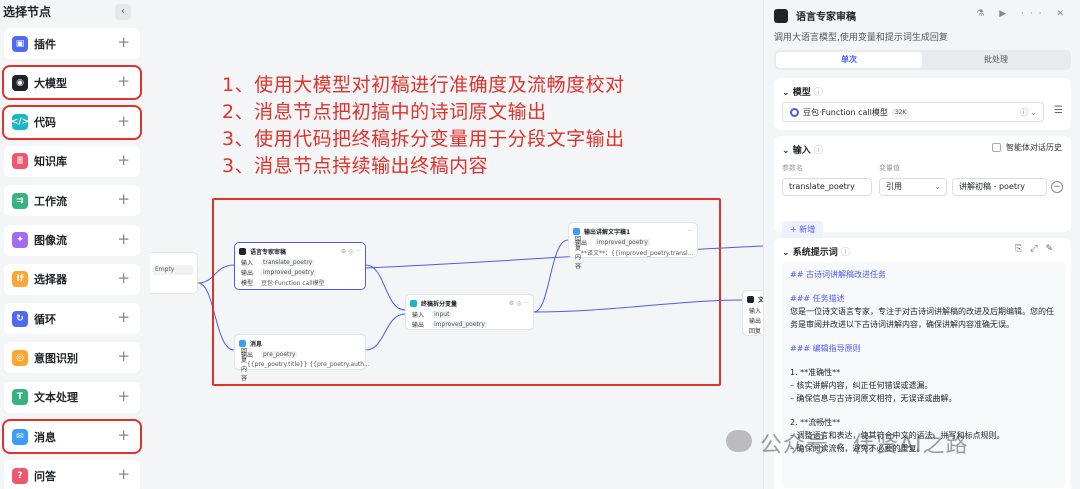 The image size is (1080, 489). Describe the element at coordinates (864, 445) in the screenshot. I see `watermark: 公众号 · 伟贤AI之路` at that location.